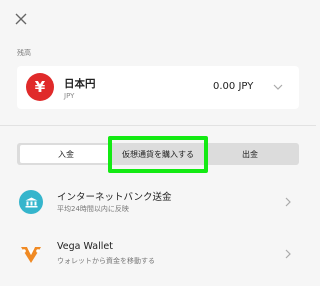 This screenshot has width=320, height=286. What do you see at coordinates (158, 204) in the screenshot?
I see `list-item-bank-transfer: インターネットバンク送金 平均24時間以内に反映` at bounding box center [158, 204].